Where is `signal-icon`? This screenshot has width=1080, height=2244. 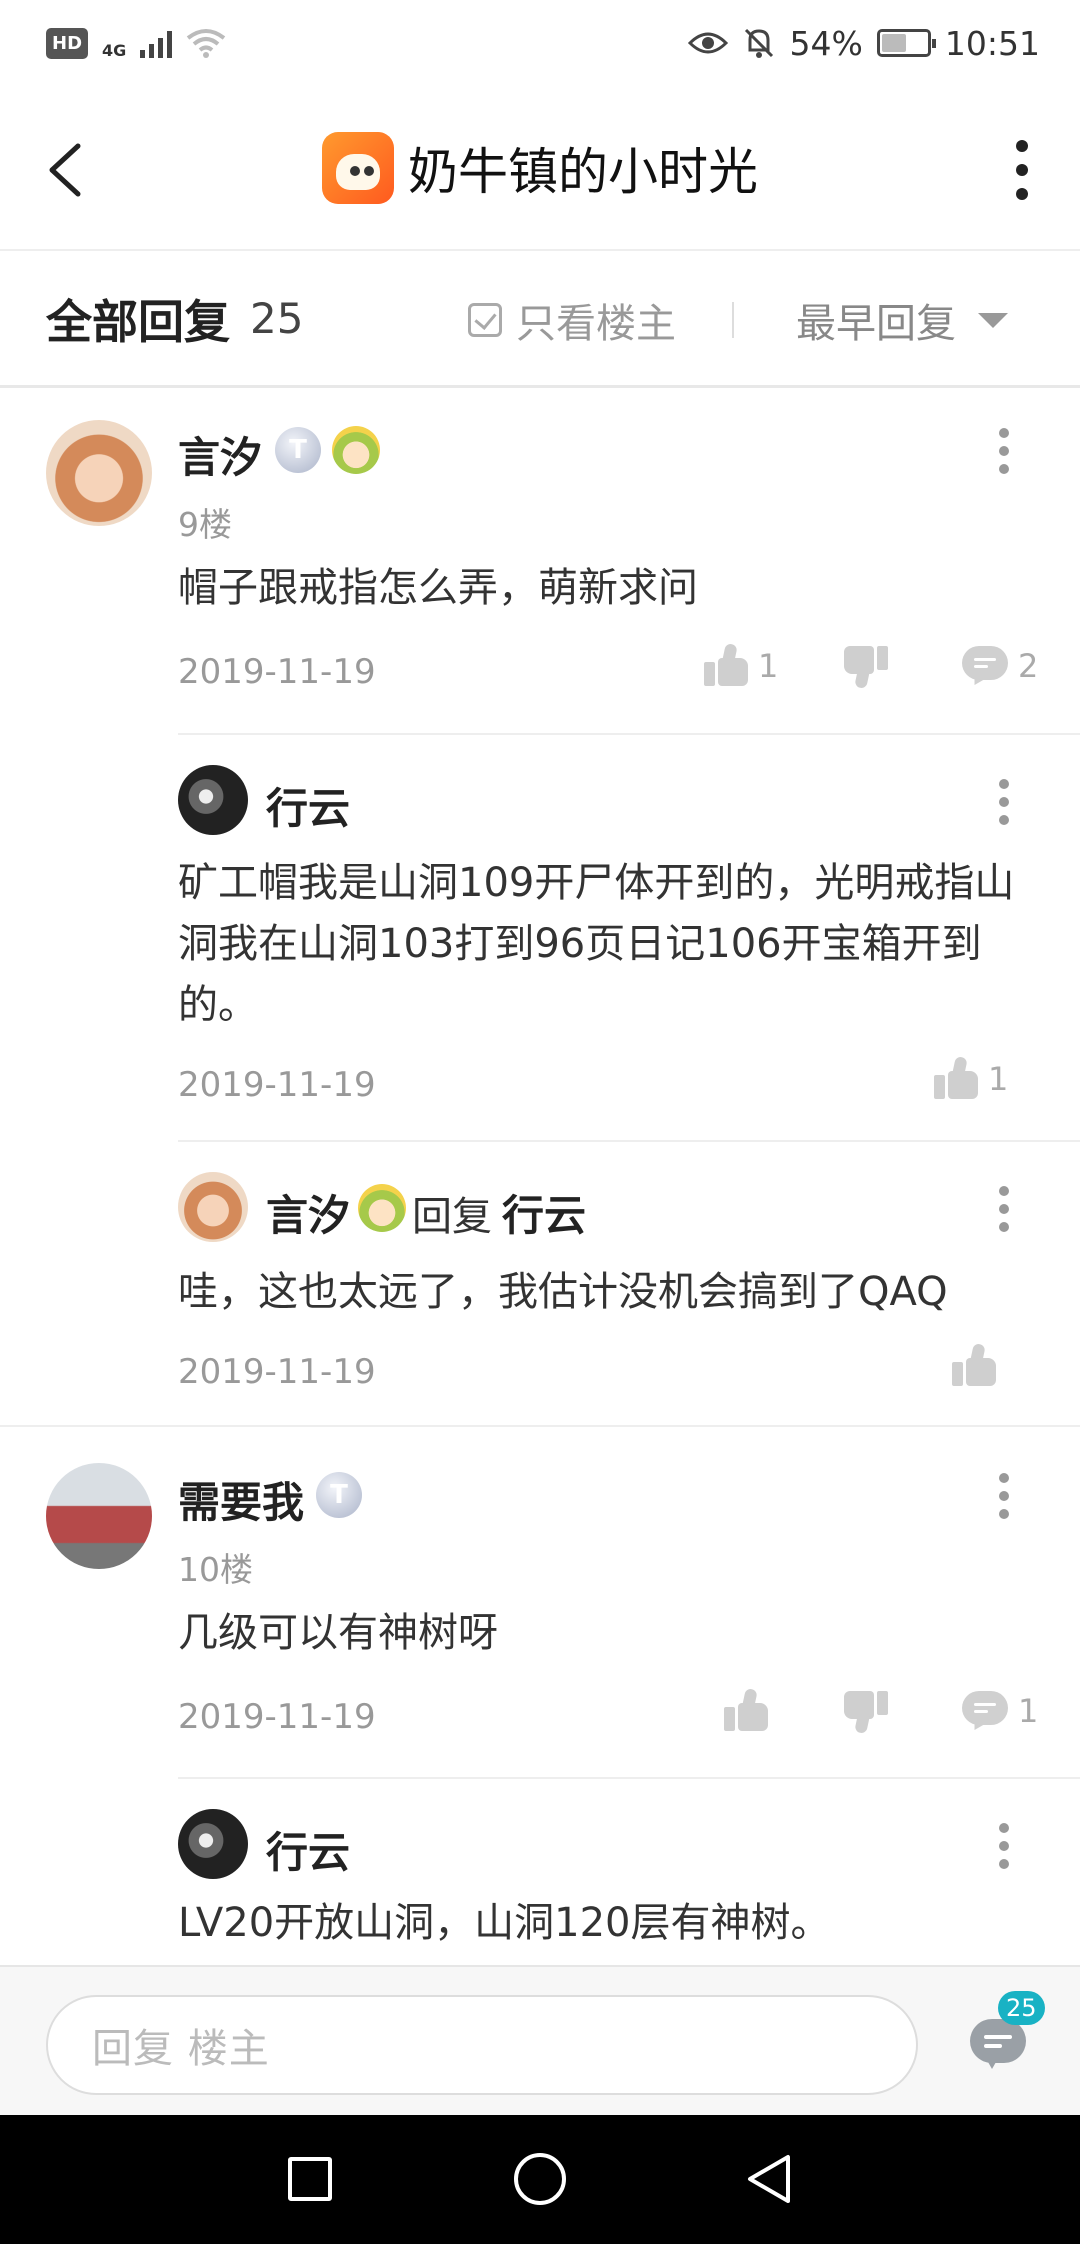 signal-icon is located at coordinates (156, 43).